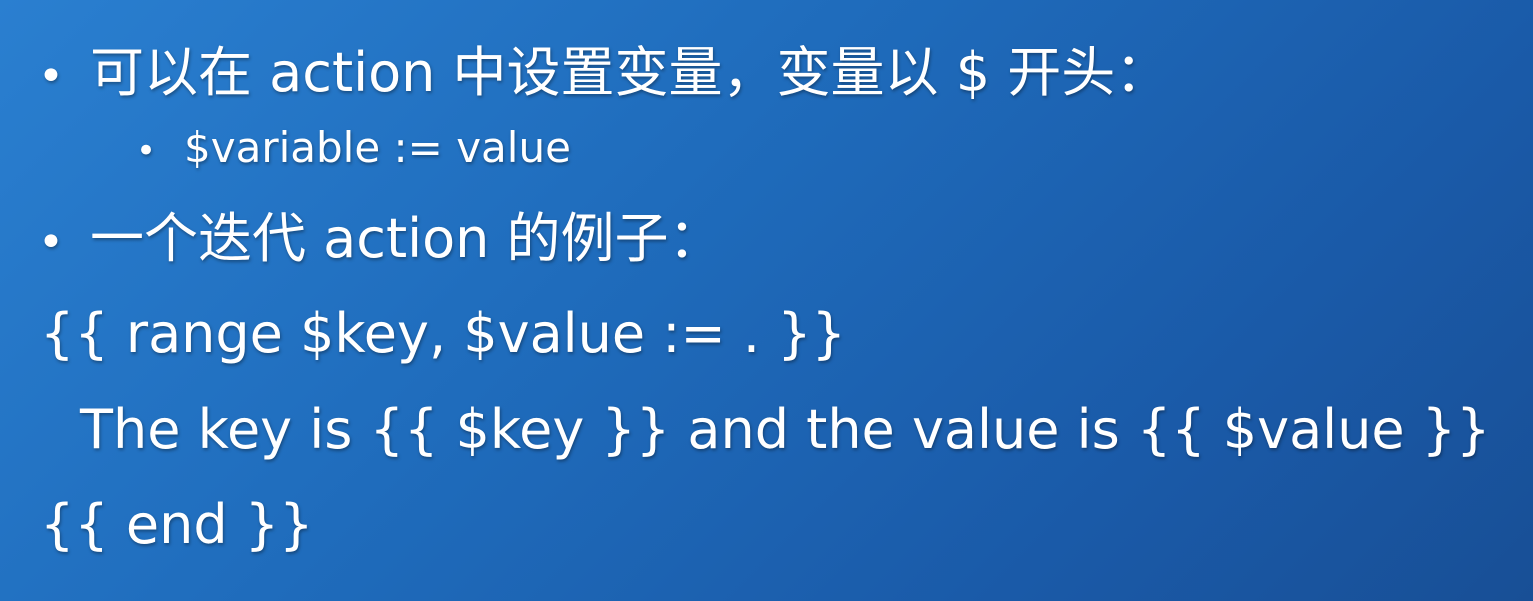 The width and height of the screenshot is (1533, 601). What do you see at coordinates (177, 524) in the screenshot?
I see `code-line-end: {{ end }}` at bounding box center [177, 524].